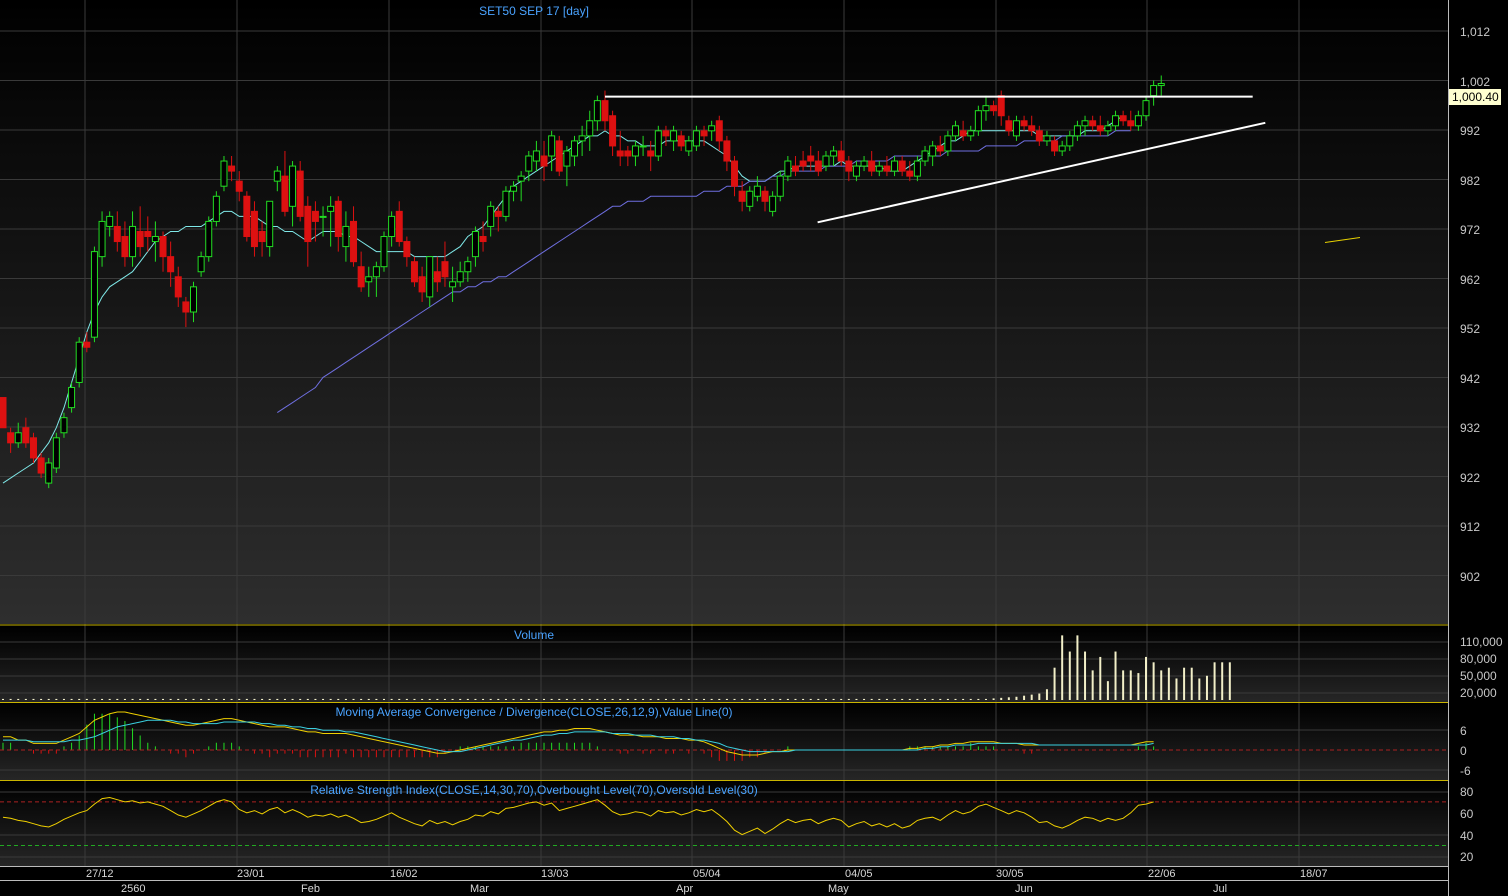 The width and height of the screenshot is (1508, 896). What do you see at coordinates (1314, 874) in the screenshot?
I see `date-tick-label: 18/07` at bounding box center [1314, 874].